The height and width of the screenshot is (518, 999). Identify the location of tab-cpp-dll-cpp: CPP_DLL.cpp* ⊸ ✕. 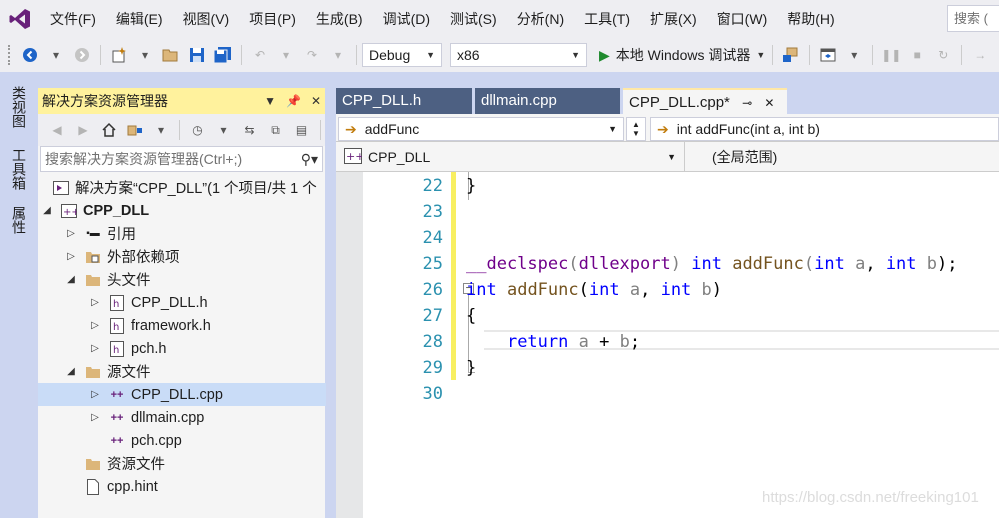
(705, 101).